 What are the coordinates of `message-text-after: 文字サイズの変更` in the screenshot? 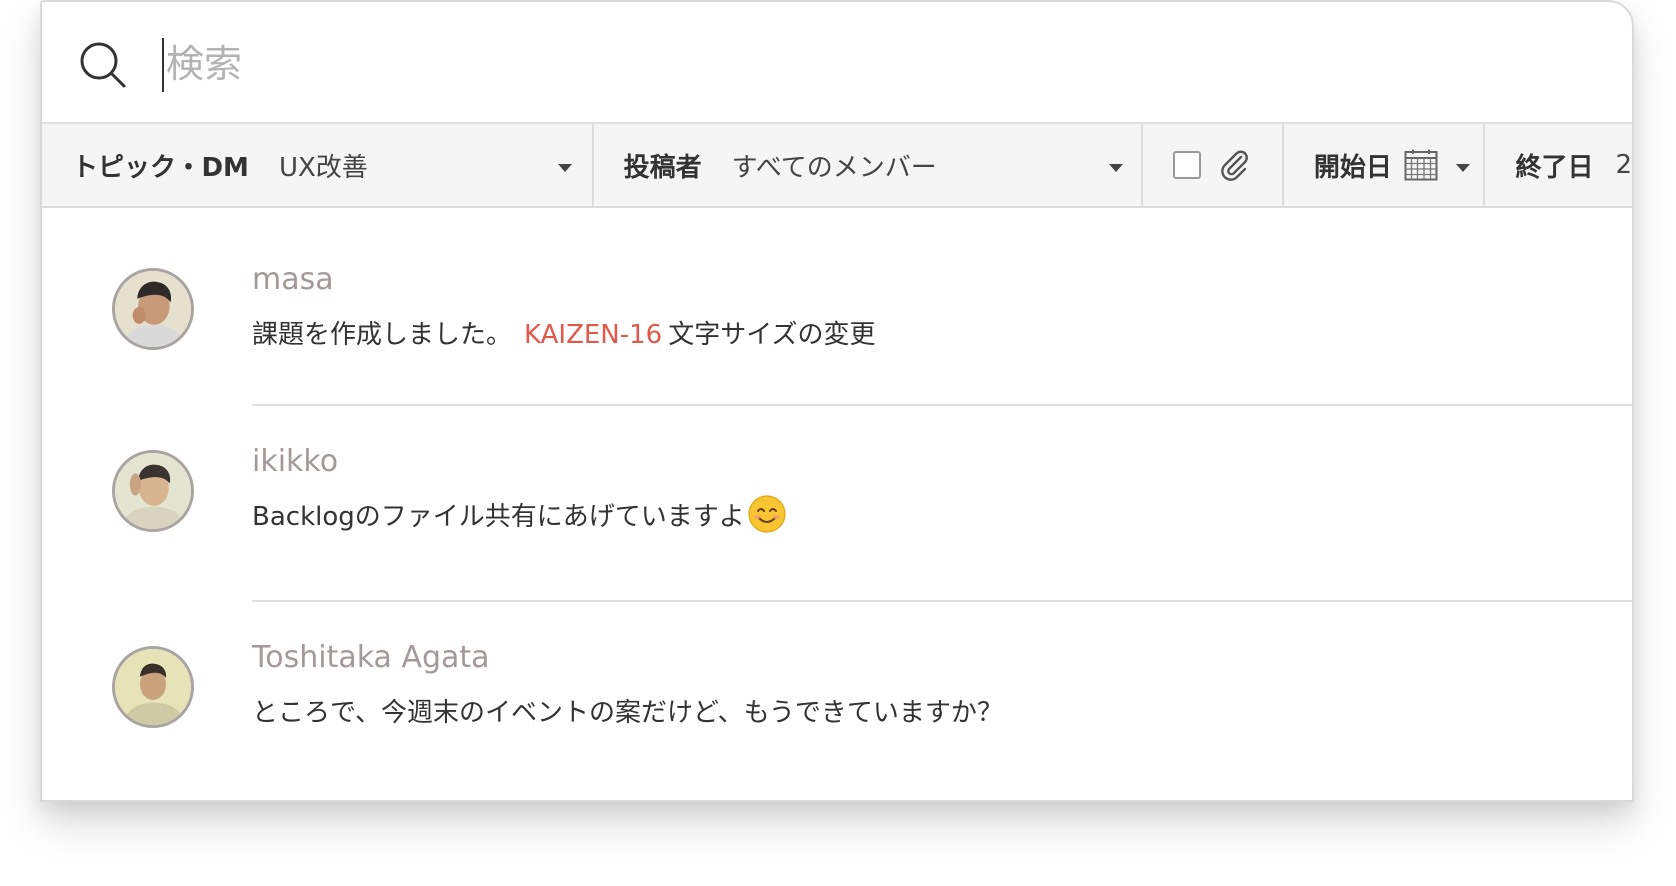 It's located at (772, 335).